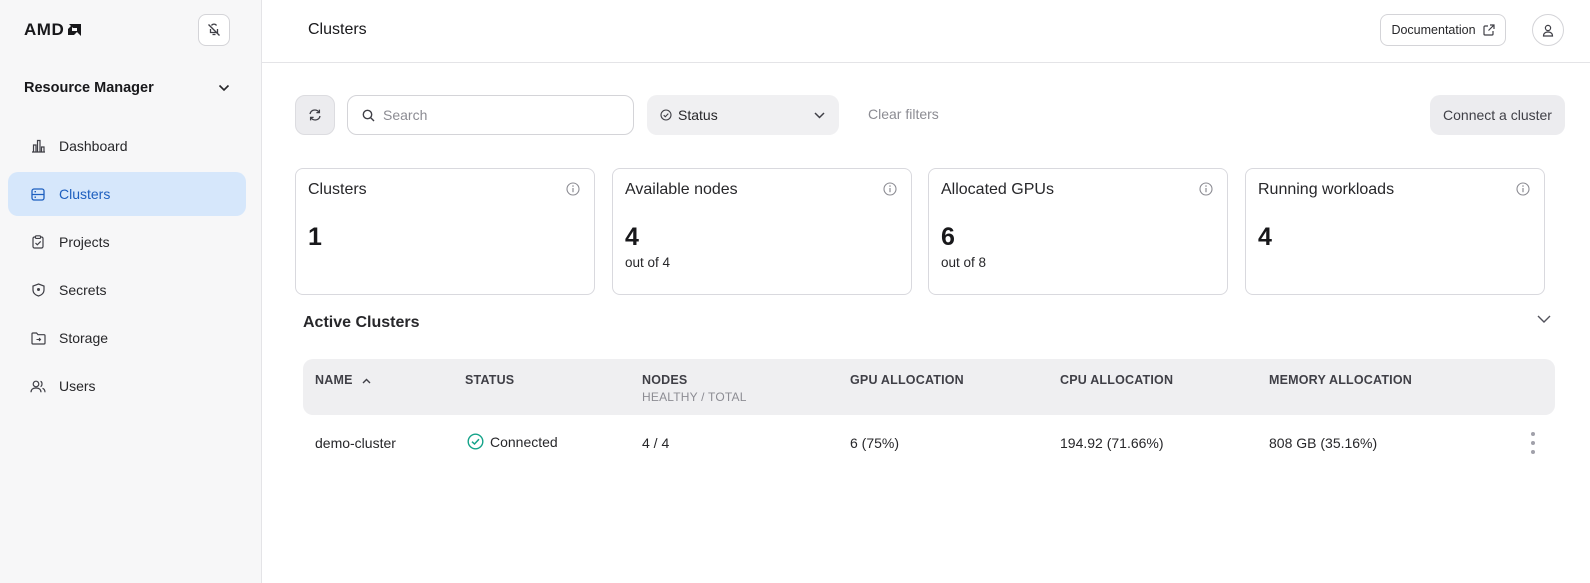 The image size is (1590, 583). I want to click on section-title: Active Clusters, so click(361, 322).